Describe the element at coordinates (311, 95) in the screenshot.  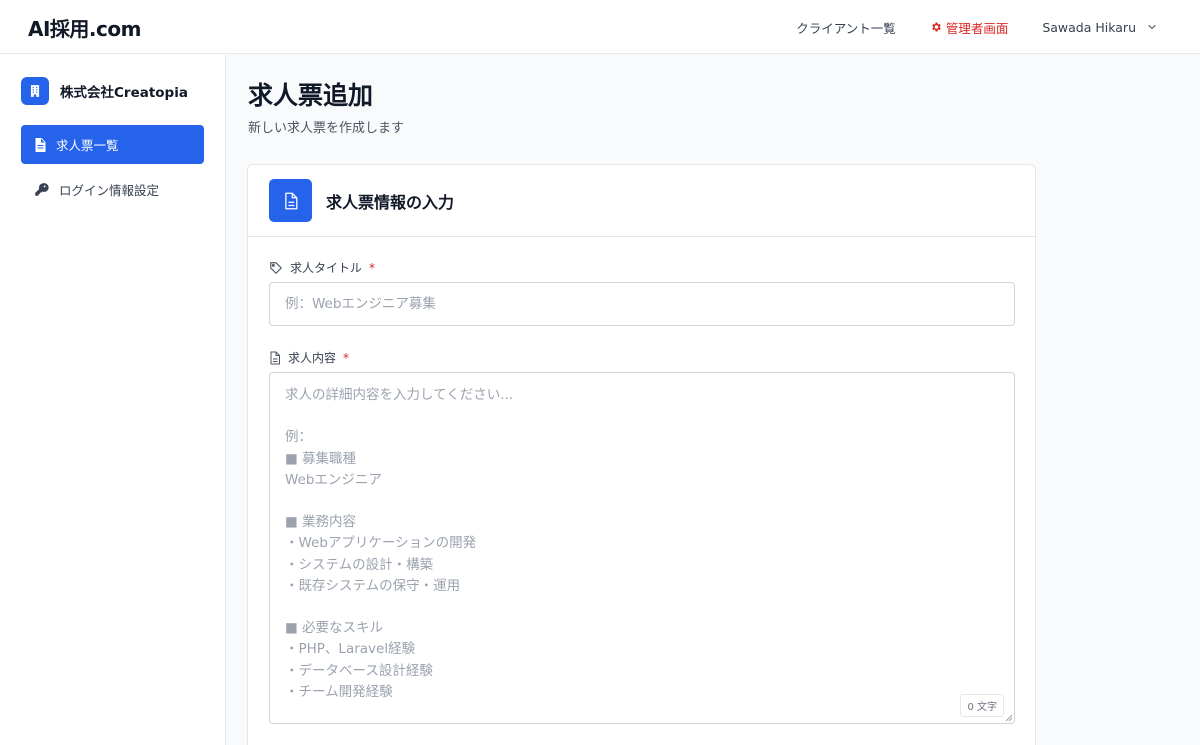
I see `page-title: 求人票追加` at that location.